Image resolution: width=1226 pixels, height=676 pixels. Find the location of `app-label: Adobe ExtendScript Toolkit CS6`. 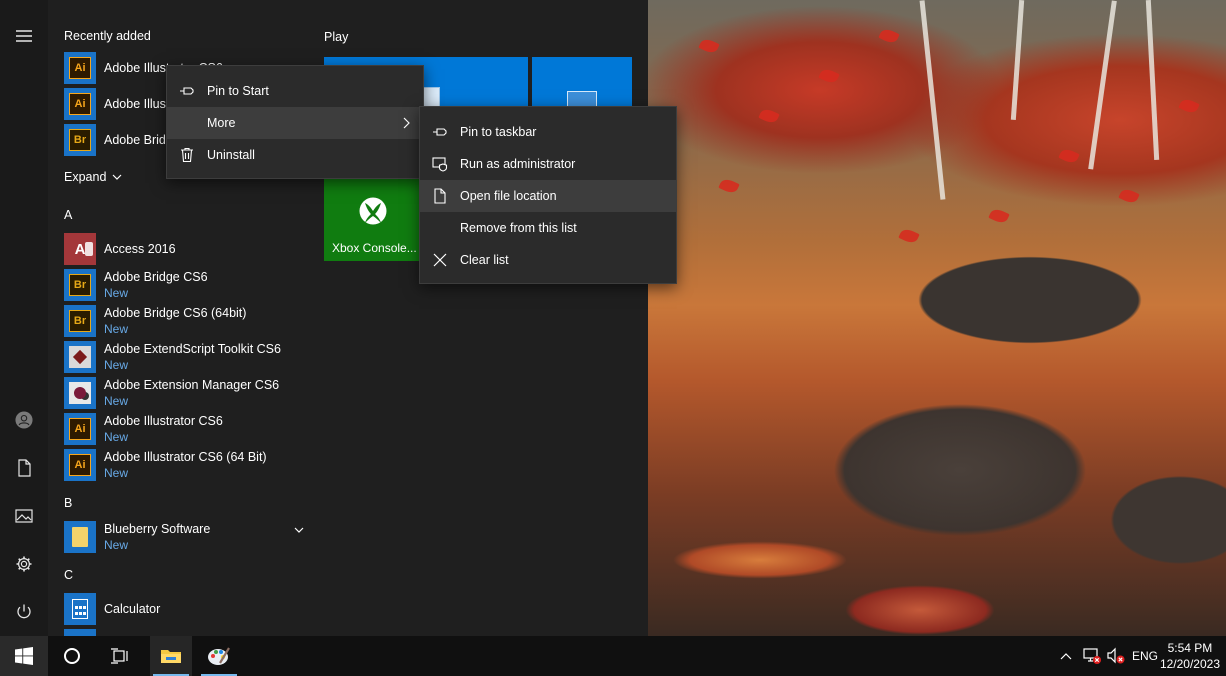

app-label: Adobe ExtendScript Toolkit CS6 is located at coordinates (192, 349).